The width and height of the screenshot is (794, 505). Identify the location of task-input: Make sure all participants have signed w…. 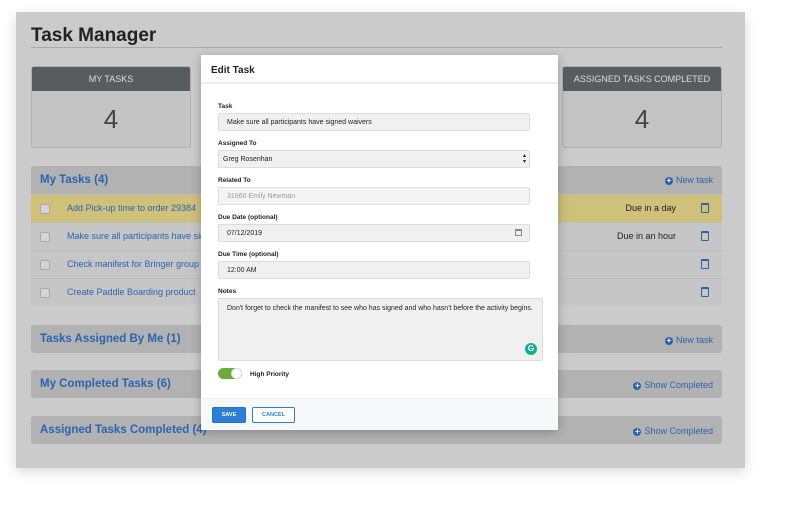
(374, 122).